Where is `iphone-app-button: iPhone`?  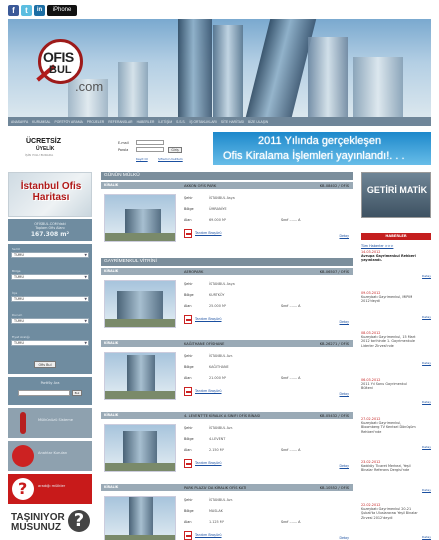 iphone-app-button: iPhone is located at coordinates (62, 10).